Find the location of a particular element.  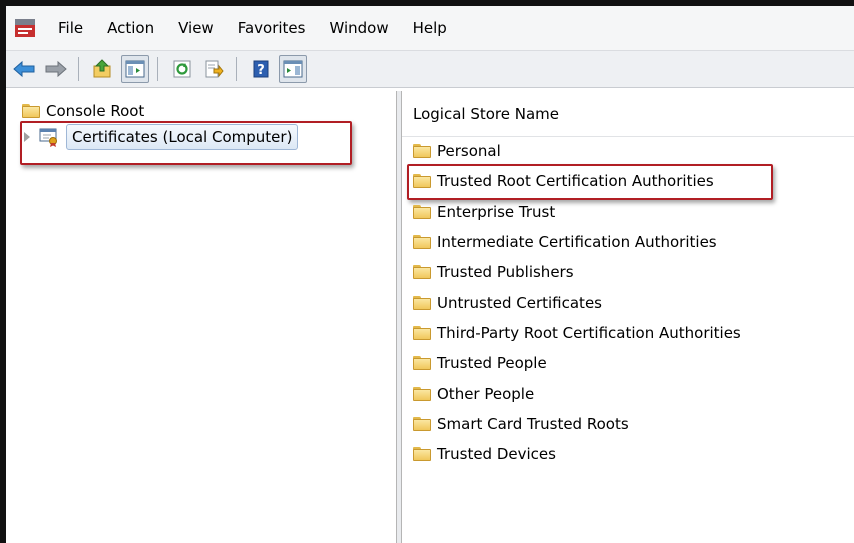

show-hide-action-pane-button is located at coordinates (293, 69).